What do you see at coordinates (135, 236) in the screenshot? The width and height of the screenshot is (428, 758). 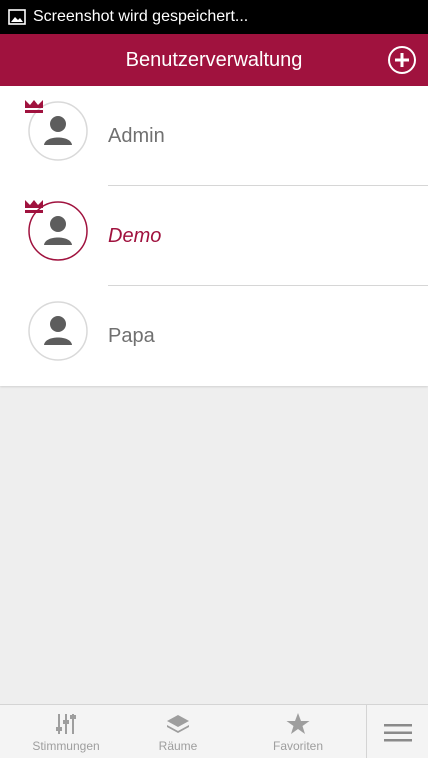 I see `user-name: Demo` at bounding box center [135, 236].